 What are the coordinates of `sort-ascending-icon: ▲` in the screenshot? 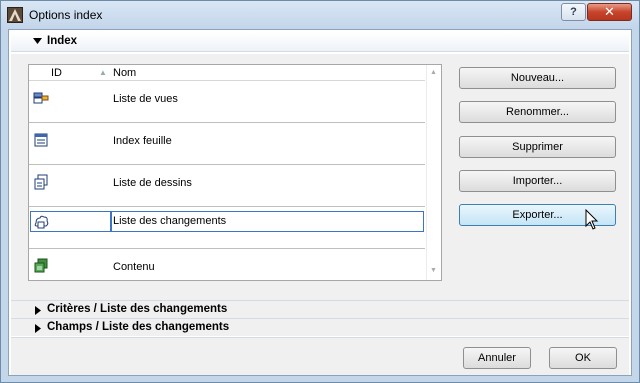 It's located at (103, 72).